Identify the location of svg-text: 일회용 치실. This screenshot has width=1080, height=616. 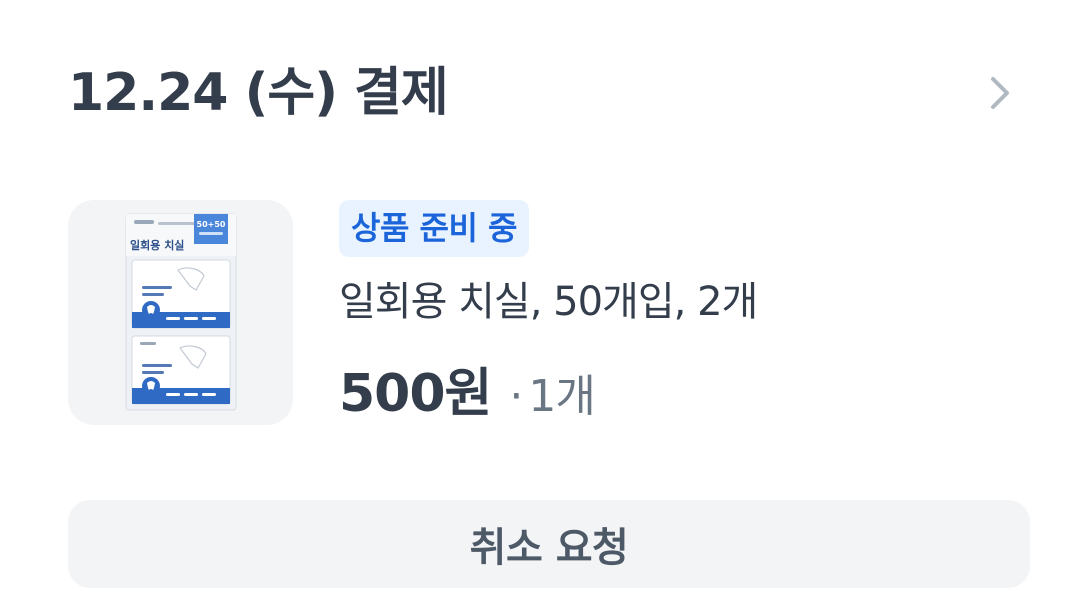
(157, 245).